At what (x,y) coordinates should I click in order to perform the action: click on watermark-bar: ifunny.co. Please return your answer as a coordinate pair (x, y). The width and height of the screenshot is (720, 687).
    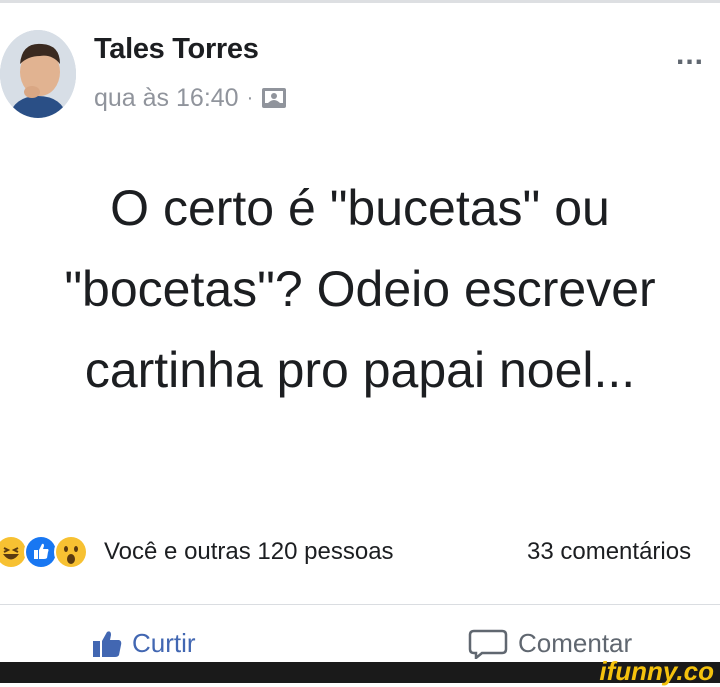
    Looking at the image, I should click on (360, 671).